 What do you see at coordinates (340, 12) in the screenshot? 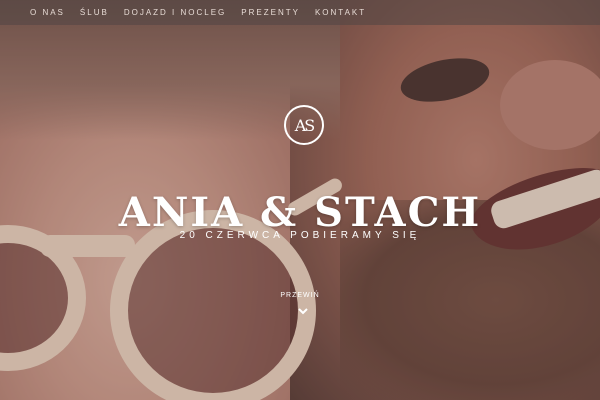
I see `nav-item-kontakt: KONTAKT` at bounding box center [340, 12].